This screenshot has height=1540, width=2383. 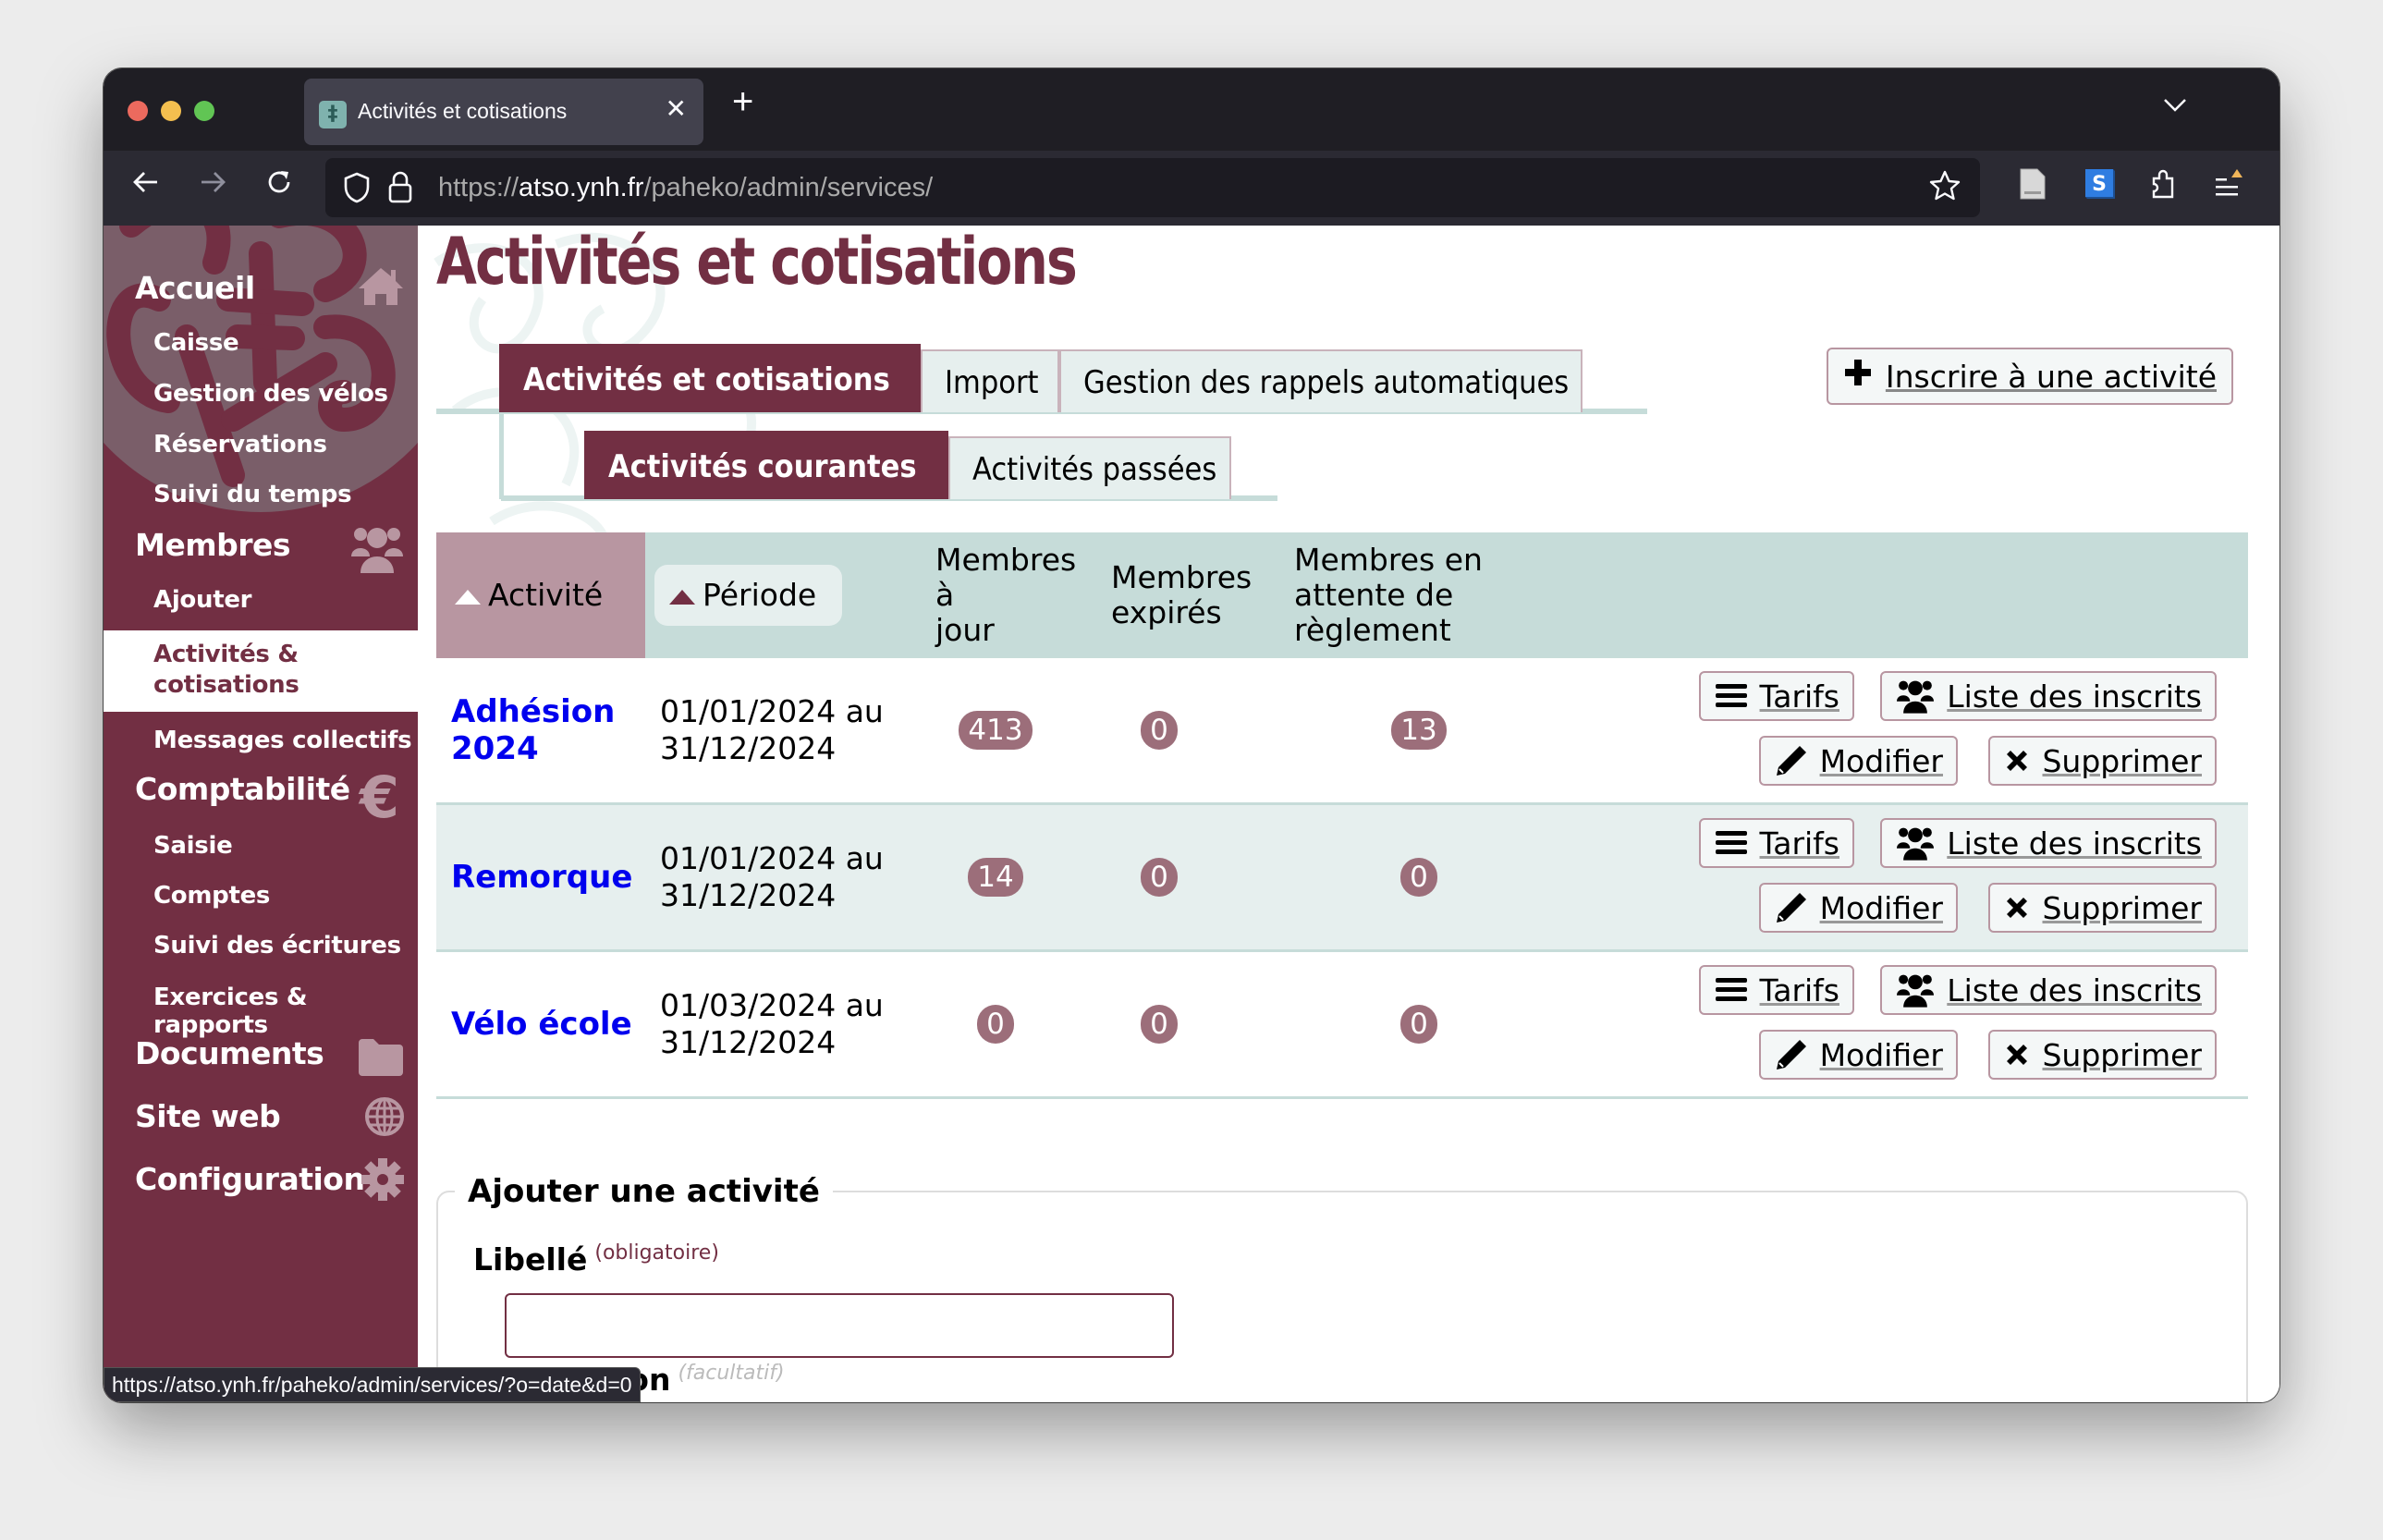 I want to click on menu-icon, so click(x=2229, y=185).